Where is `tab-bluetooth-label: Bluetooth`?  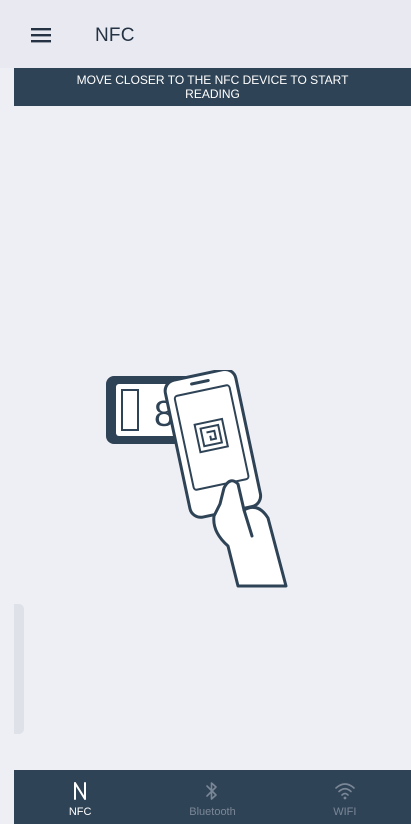 tab-bluetooth-label: Bluetooth is located at coordinates (212, 812).